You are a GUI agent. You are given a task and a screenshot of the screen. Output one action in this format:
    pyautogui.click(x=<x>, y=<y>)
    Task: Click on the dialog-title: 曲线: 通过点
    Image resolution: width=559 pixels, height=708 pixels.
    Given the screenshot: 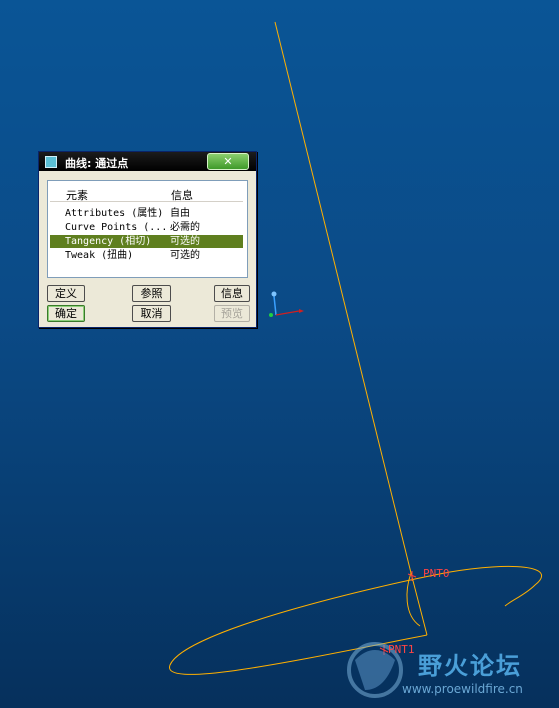 What is the action you would take?
    pyautogui.click(x=97, y=163)
    